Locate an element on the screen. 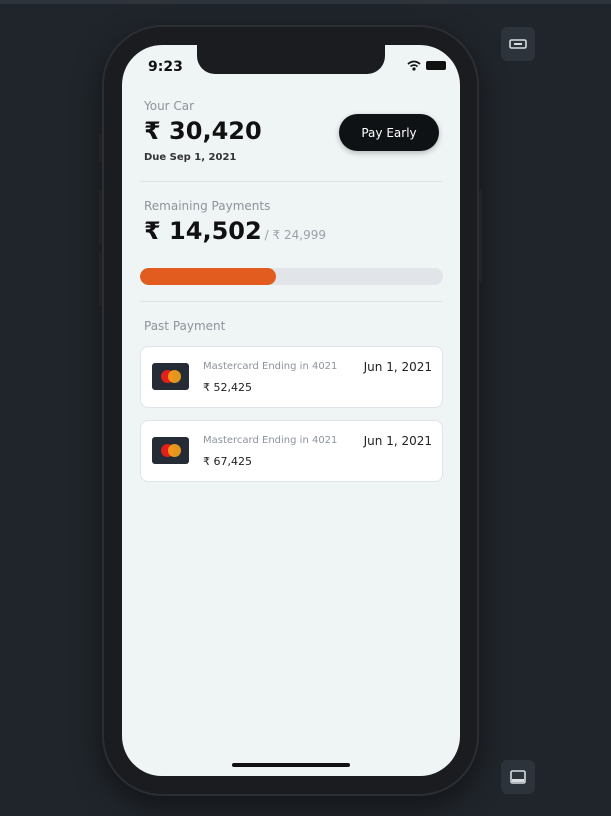 This screenshot has width=611, height=816. remaining-label: Remaining Payments is located at coordinates (207, 206).